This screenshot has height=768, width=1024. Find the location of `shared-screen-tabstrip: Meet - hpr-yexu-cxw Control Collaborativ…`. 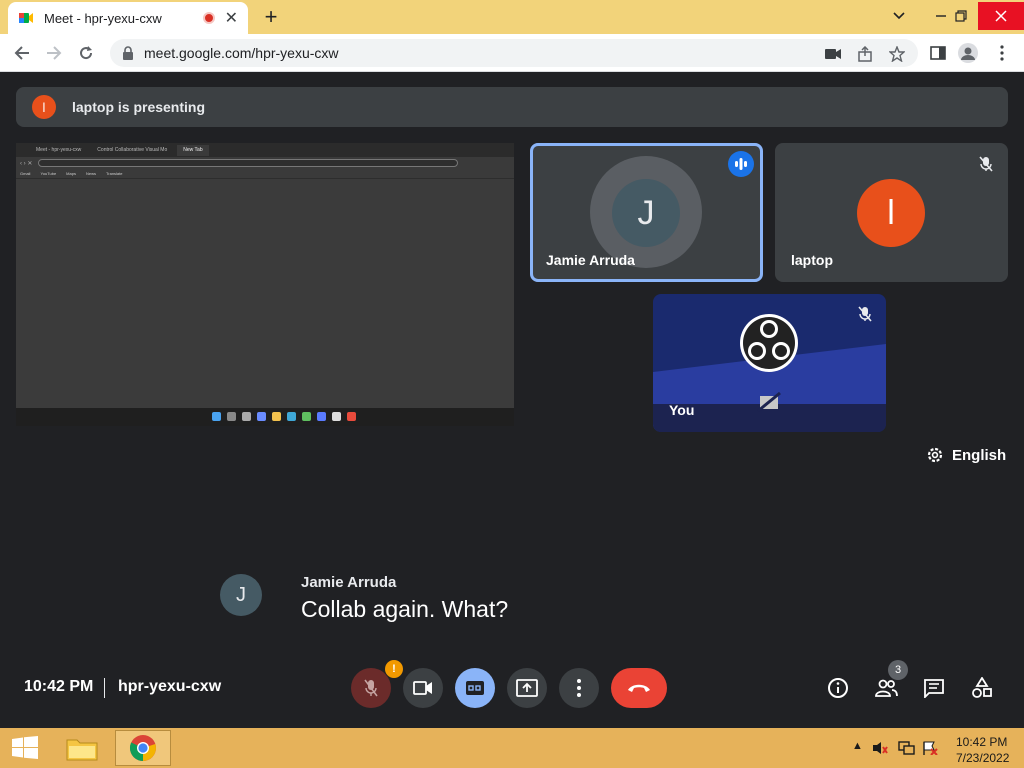

shared-screen-tabstrip: Meet - hpr-yexu-cxw Control Collaborativ… is located at coordinates (265, 150).